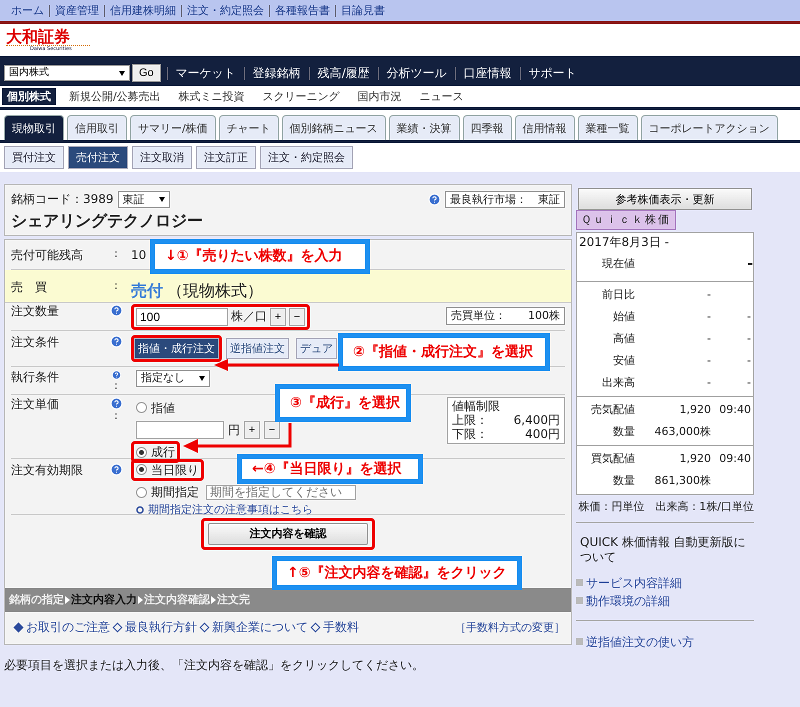  Describe the element at coordinates (205, 73) in the screenshot. I see `nav-item: マーケット` at that location.